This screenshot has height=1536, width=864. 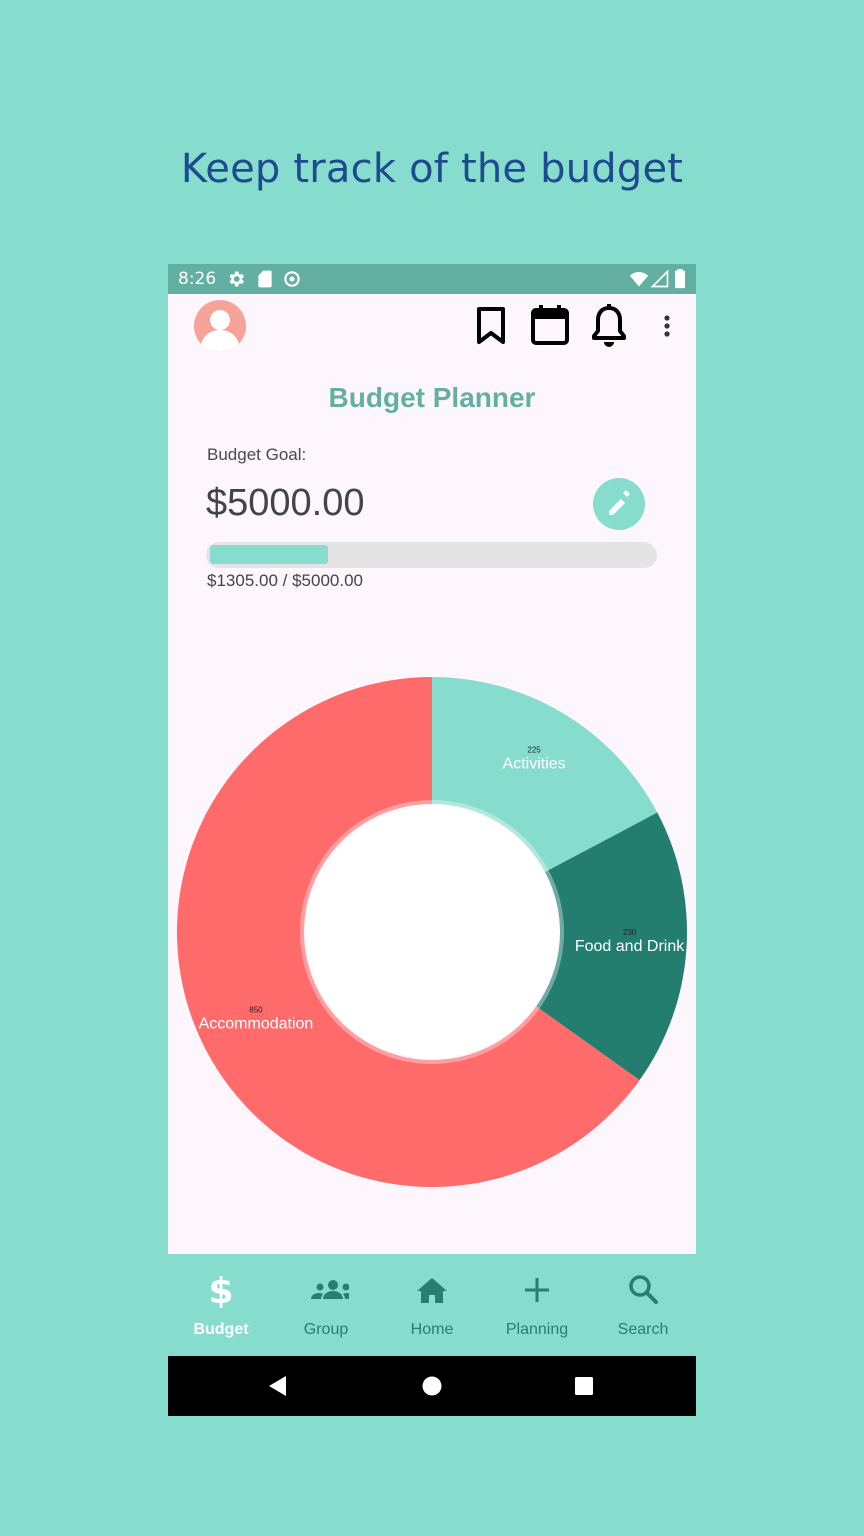 What do you see at coordinates (269, 554) in the screenshot?
I see `budget-progress-fill` at bounding box center [269, 554].